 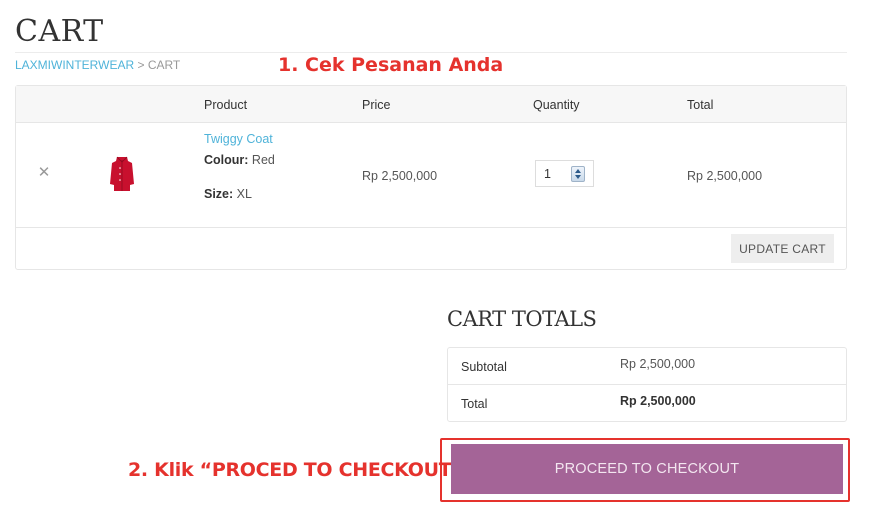 I want to click on cart-totals-table: Subtotal Rp 2,500,000 Total Rp 2,500,000, so click(x=647, y=384).